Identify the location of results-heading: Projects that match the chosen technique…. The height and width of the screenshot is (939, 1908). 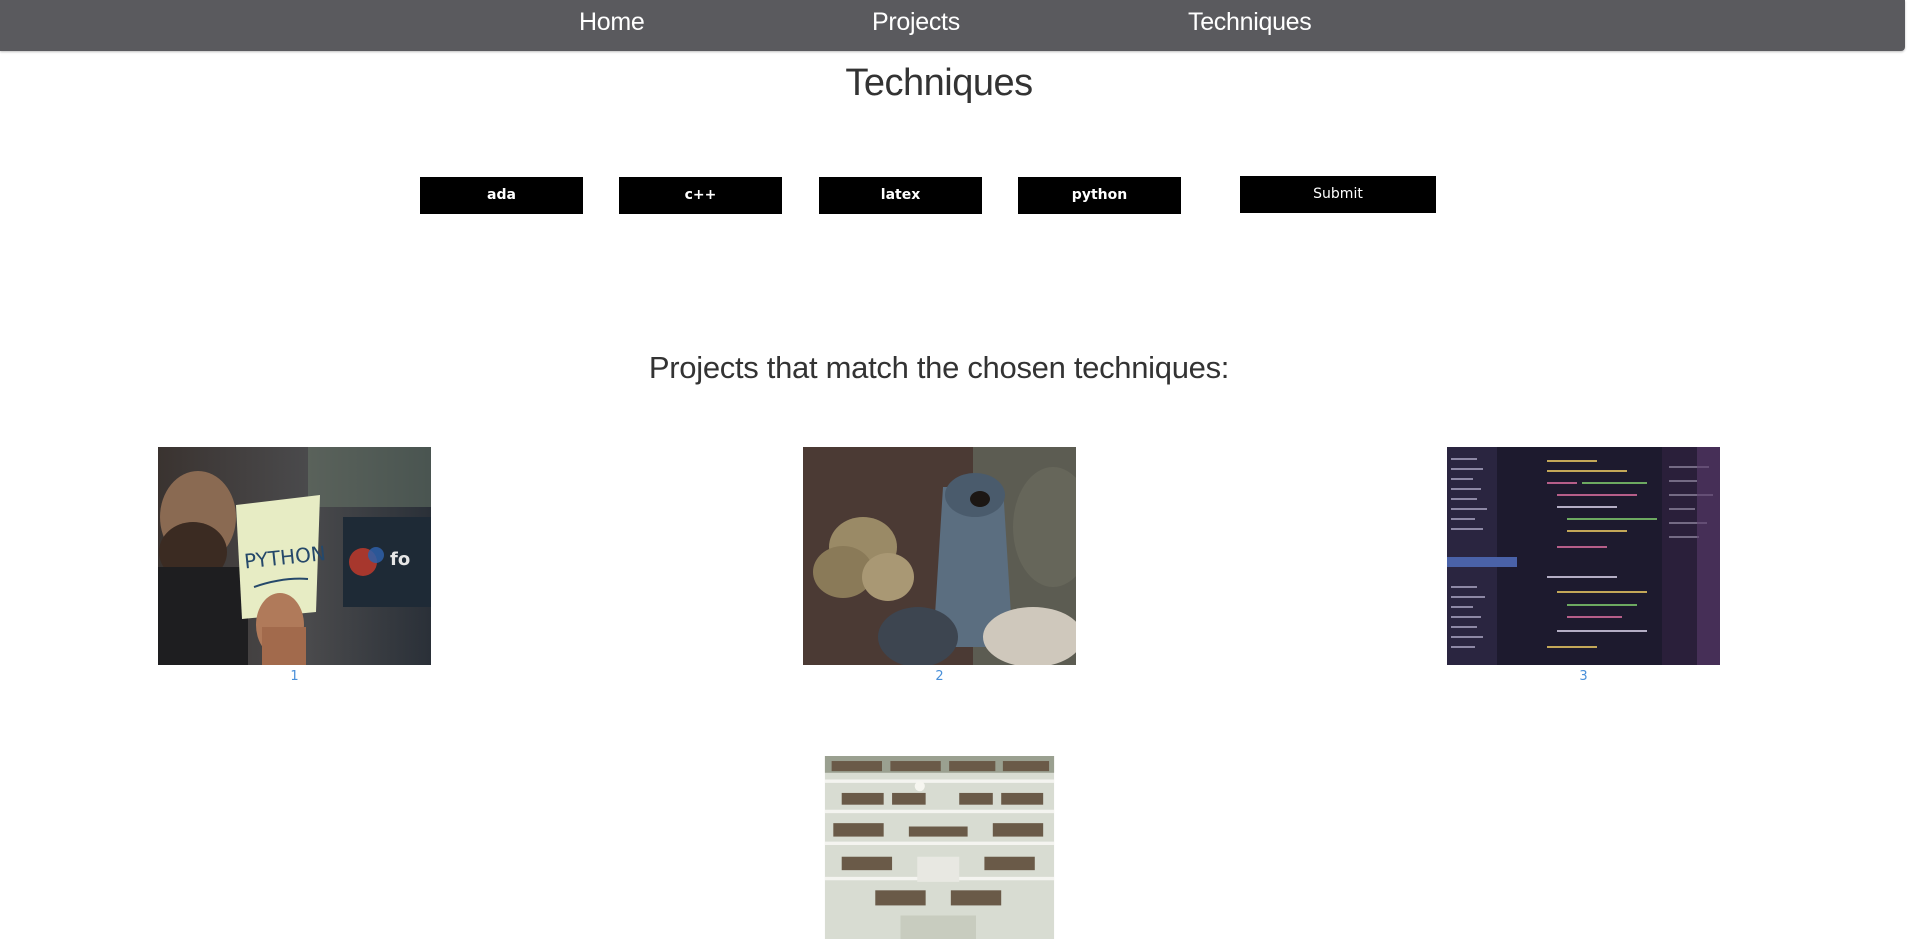
(939, 367).